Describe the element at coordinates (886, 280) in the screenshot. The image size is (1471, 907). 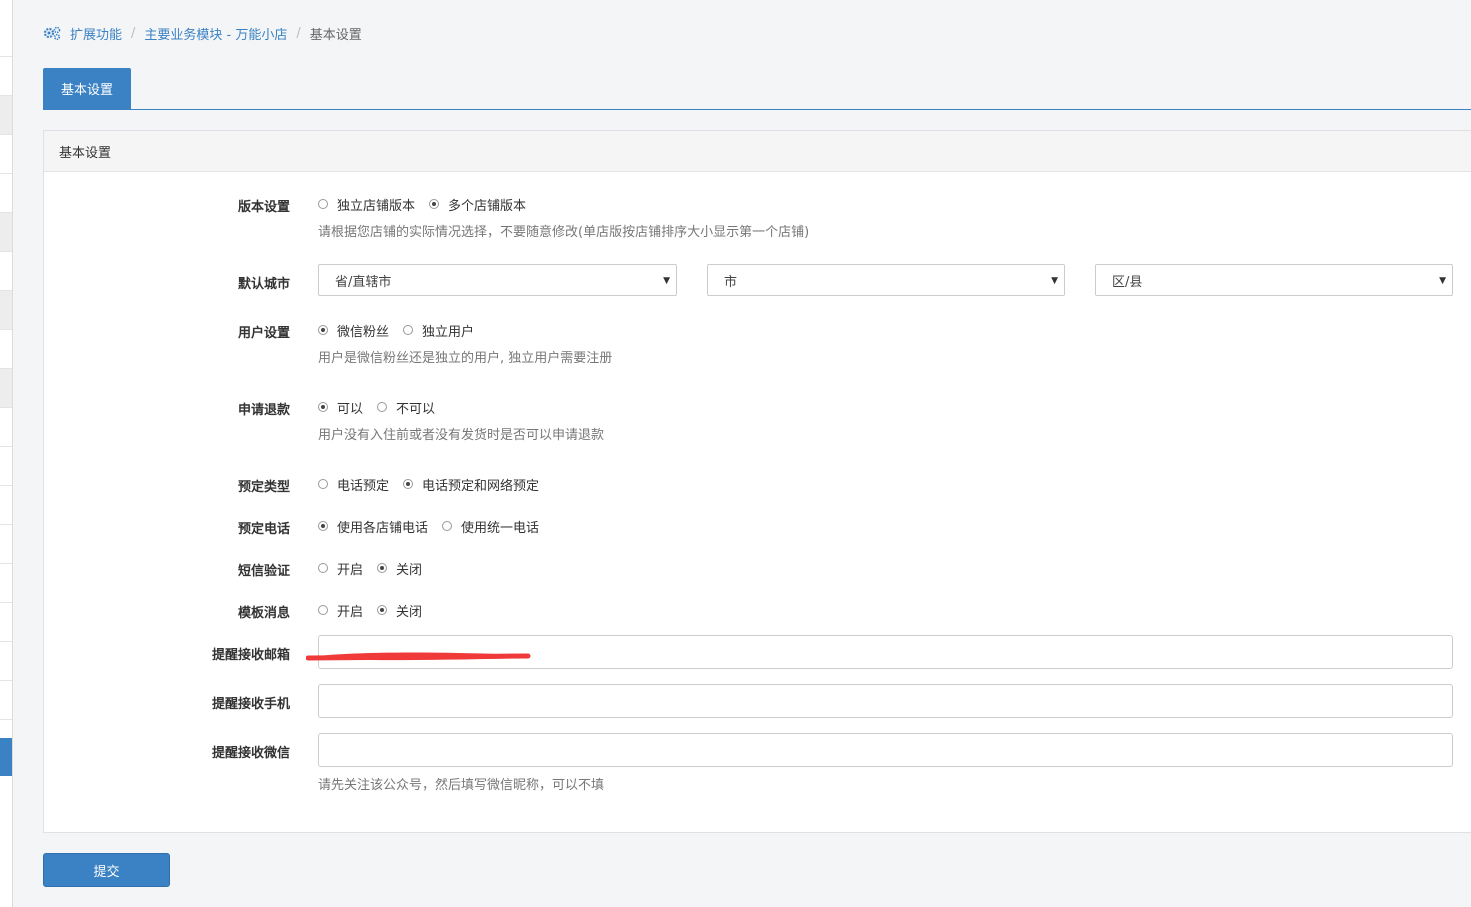
I see `city-select: 市 ▼` at that location.